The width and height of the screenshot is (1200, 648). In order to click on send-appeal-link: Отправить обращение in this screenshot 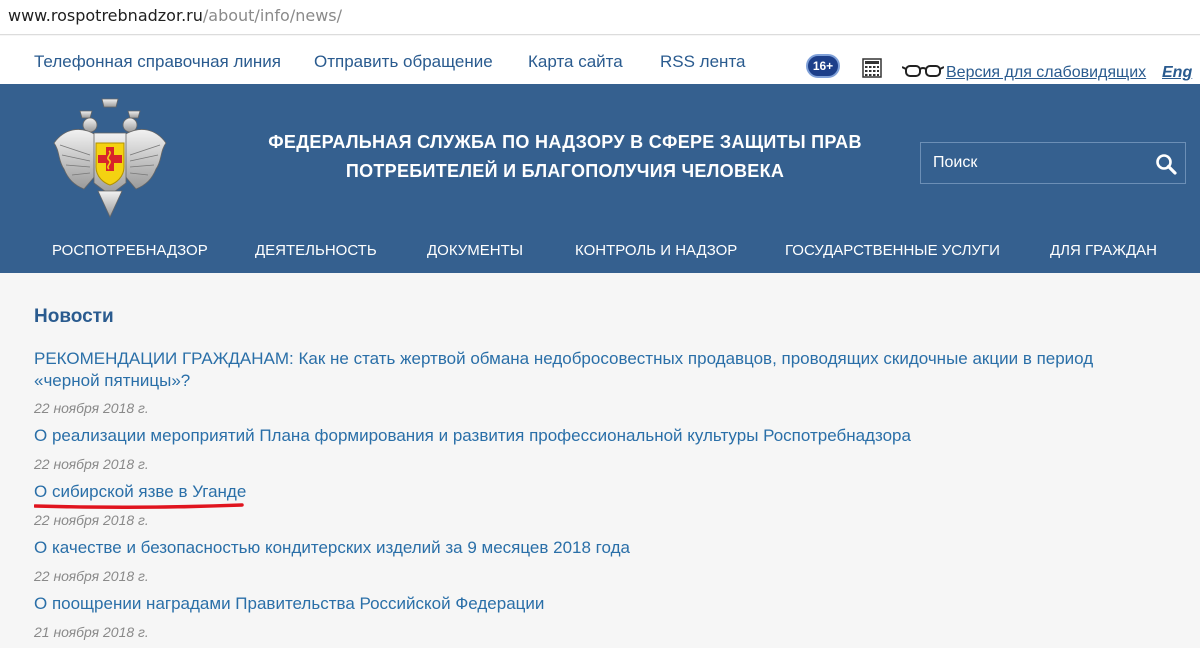, I will do `click(403, 62)`.